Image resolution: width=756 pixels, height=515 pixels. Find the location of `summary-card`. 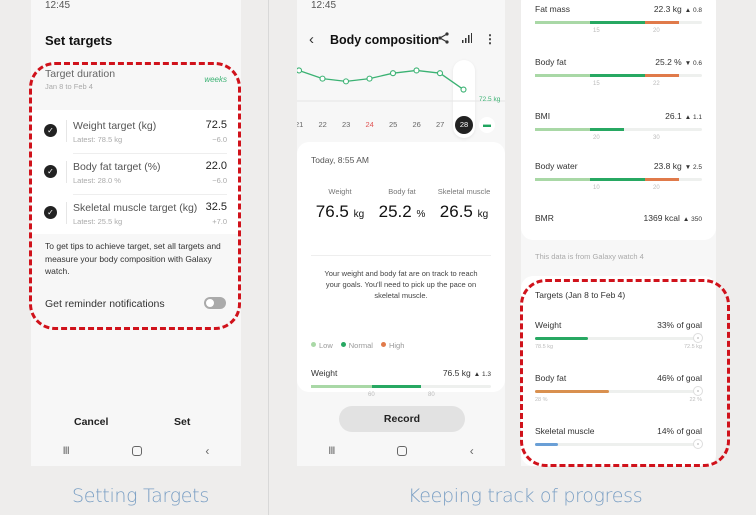

summary-card is located at coordinates (401, 267).